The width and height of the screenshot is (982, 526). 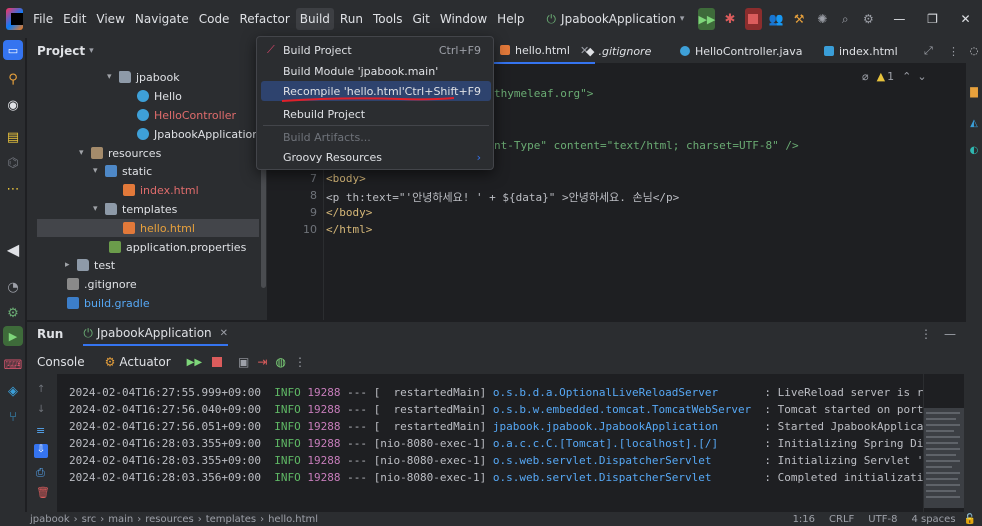 What do you see at coordinates (841, 519) in the screenshot?
I see `line-separator: CRLF` at bounding box center [841, 519].